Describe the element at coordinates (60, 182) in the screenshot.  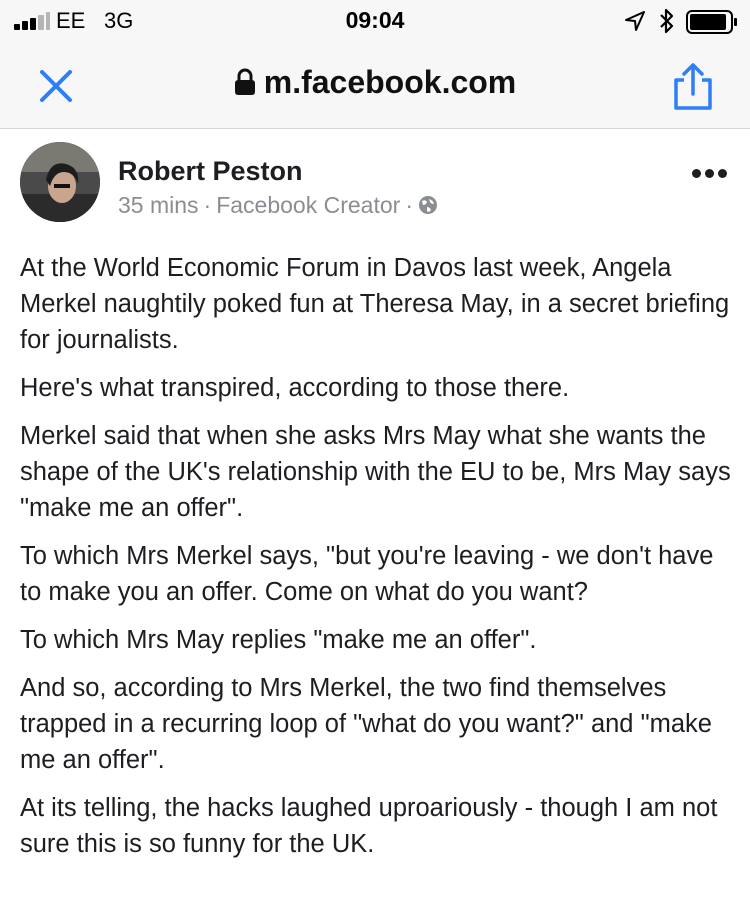
I see `avatar` at that location.